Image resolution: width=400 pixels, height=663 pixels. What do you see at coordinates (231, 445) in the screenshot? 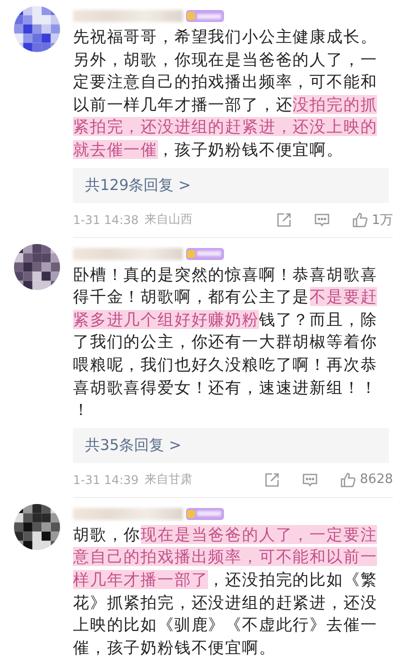
I see `replies-link: 共35条回复 >` at bounding box center [231, 445].